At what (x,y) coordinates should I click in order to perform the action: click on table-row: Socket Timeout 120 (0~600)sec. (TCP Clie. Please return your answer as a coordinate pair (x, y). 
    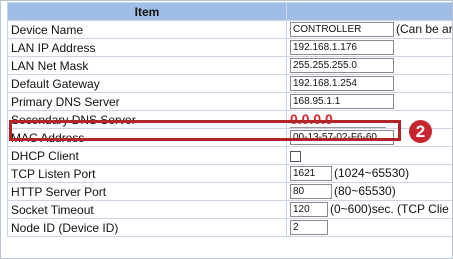
    Looking at the image, I should click on (229, 209).